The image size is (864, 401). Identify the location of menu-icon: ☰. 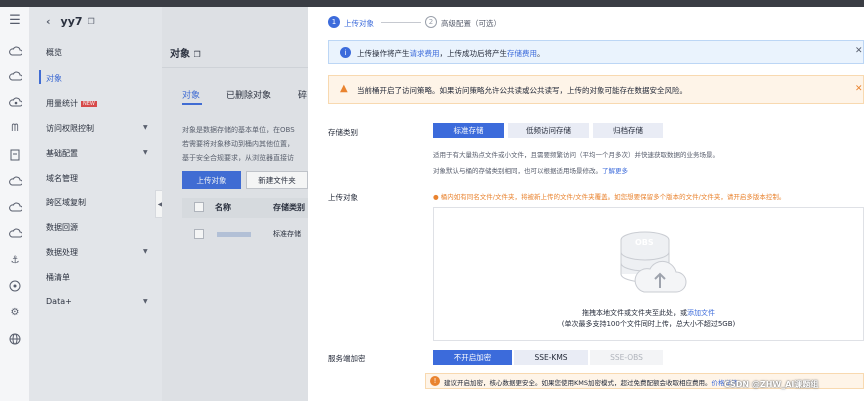
(15, 20).